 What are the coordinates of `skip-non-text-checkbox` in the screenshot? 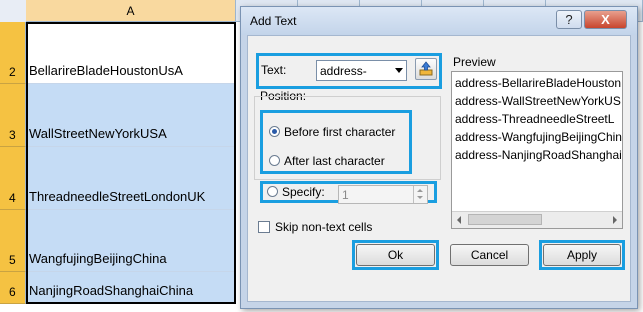 It's located at (264, 227).